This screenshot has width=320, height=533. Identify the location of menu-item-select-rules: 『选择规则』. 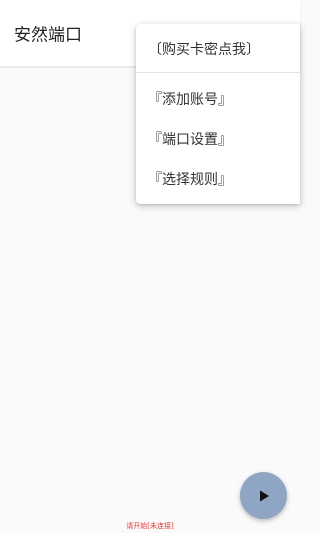
(218, 179).